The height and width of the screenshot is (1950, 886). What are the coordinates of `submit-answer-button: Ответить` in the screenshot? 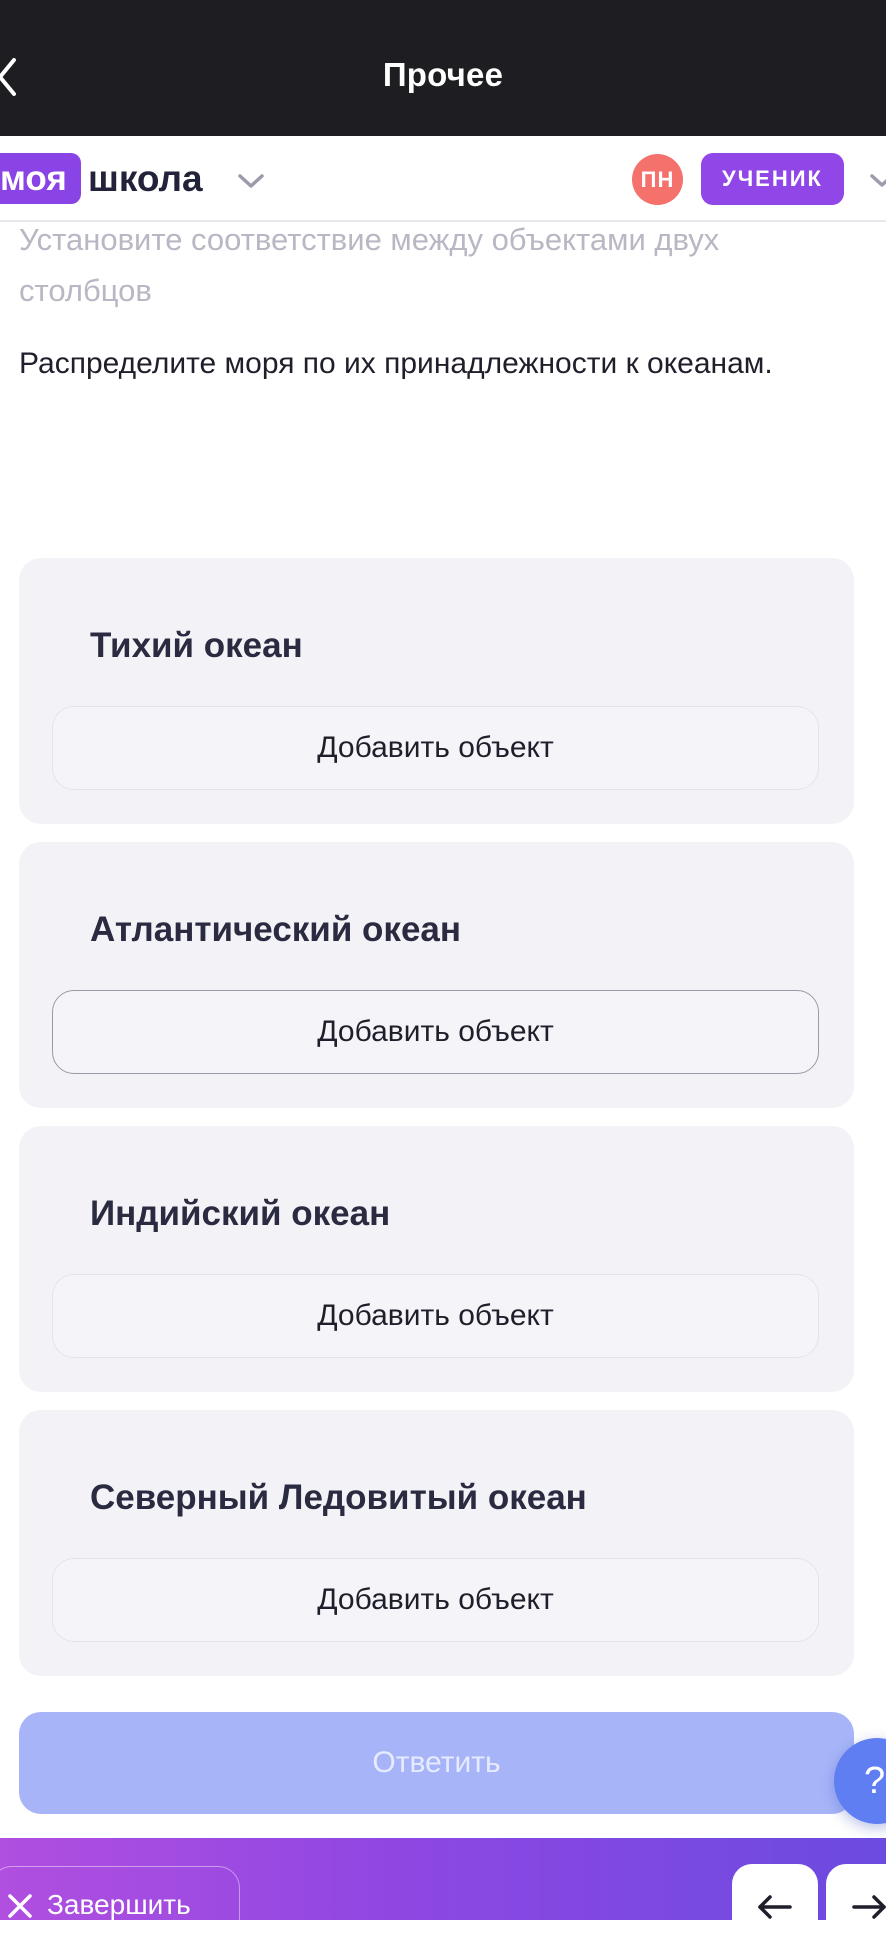 It's located at (436, 1763).